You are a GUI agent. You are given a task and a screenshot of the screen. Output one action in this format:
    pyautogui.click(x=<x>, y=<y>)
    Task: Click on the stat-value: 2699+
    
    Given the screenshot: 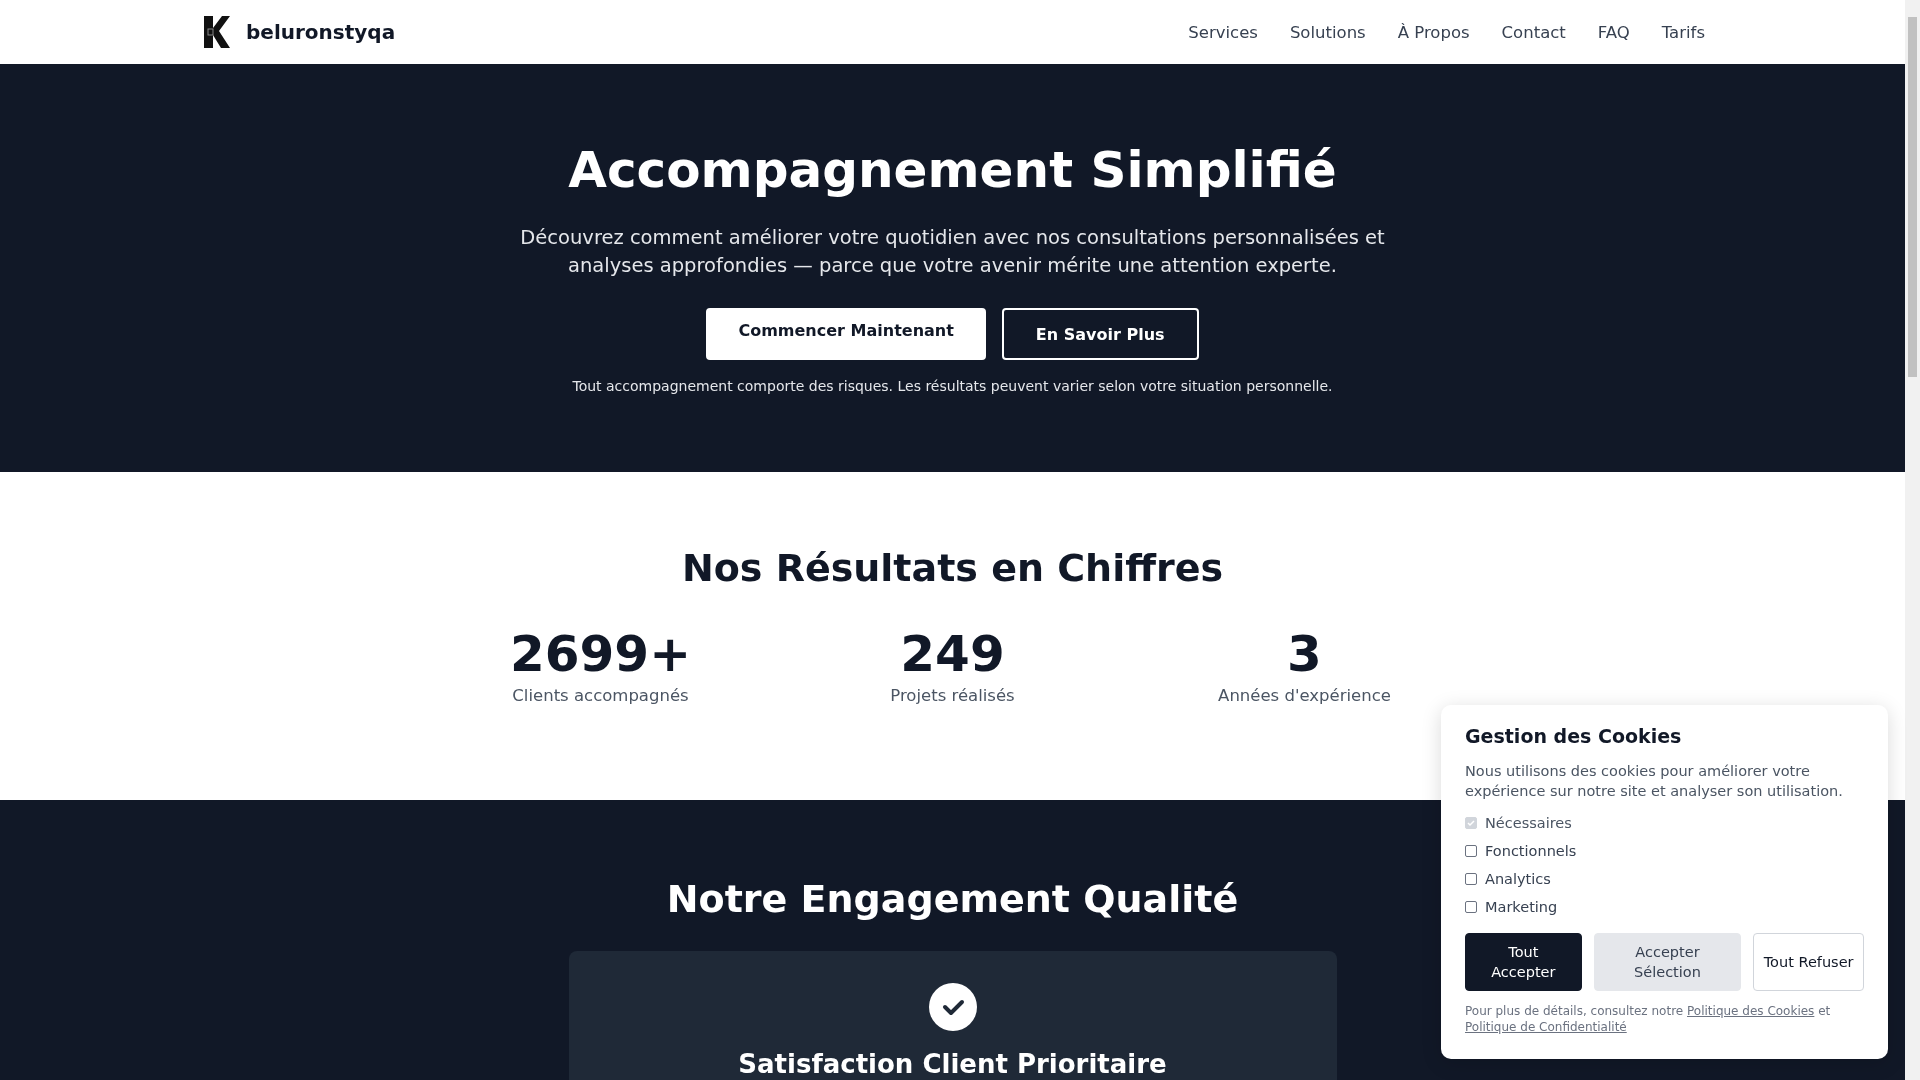 What is the action you would take?
    pyautogui.click(x=600, y=654)
    